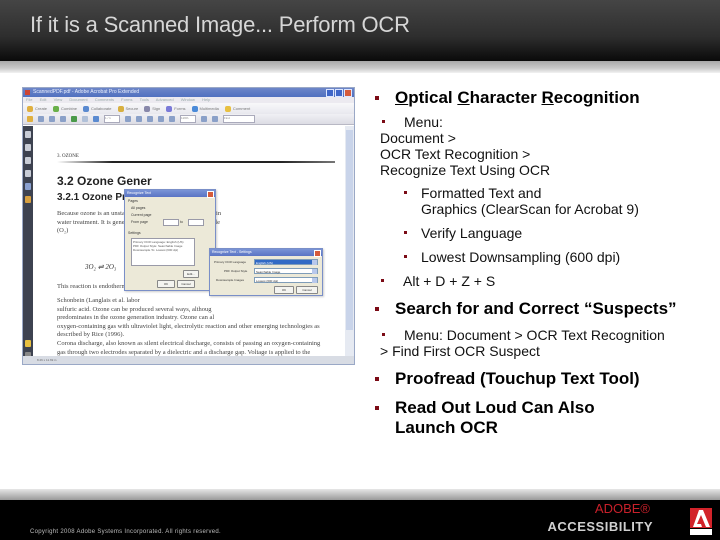 The width and height of the screenshot is (720, 540). I want to click on menu-document: Document, so click(78, 99).